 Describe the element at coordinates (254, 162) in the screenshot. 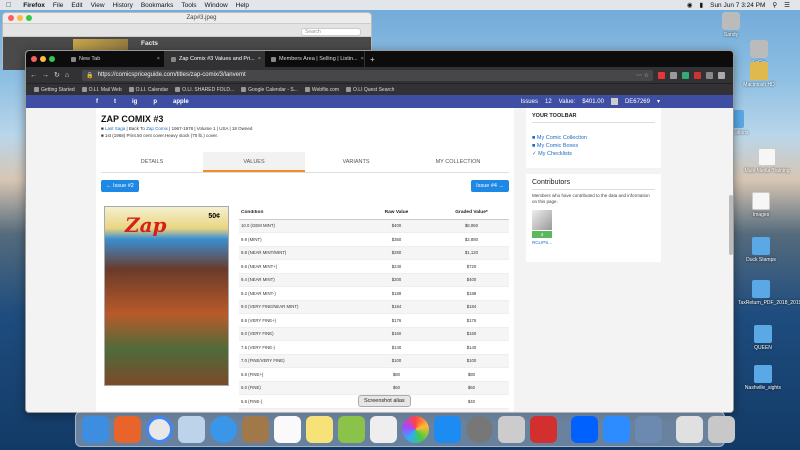

I see `tab-values: VALUES` at that location.